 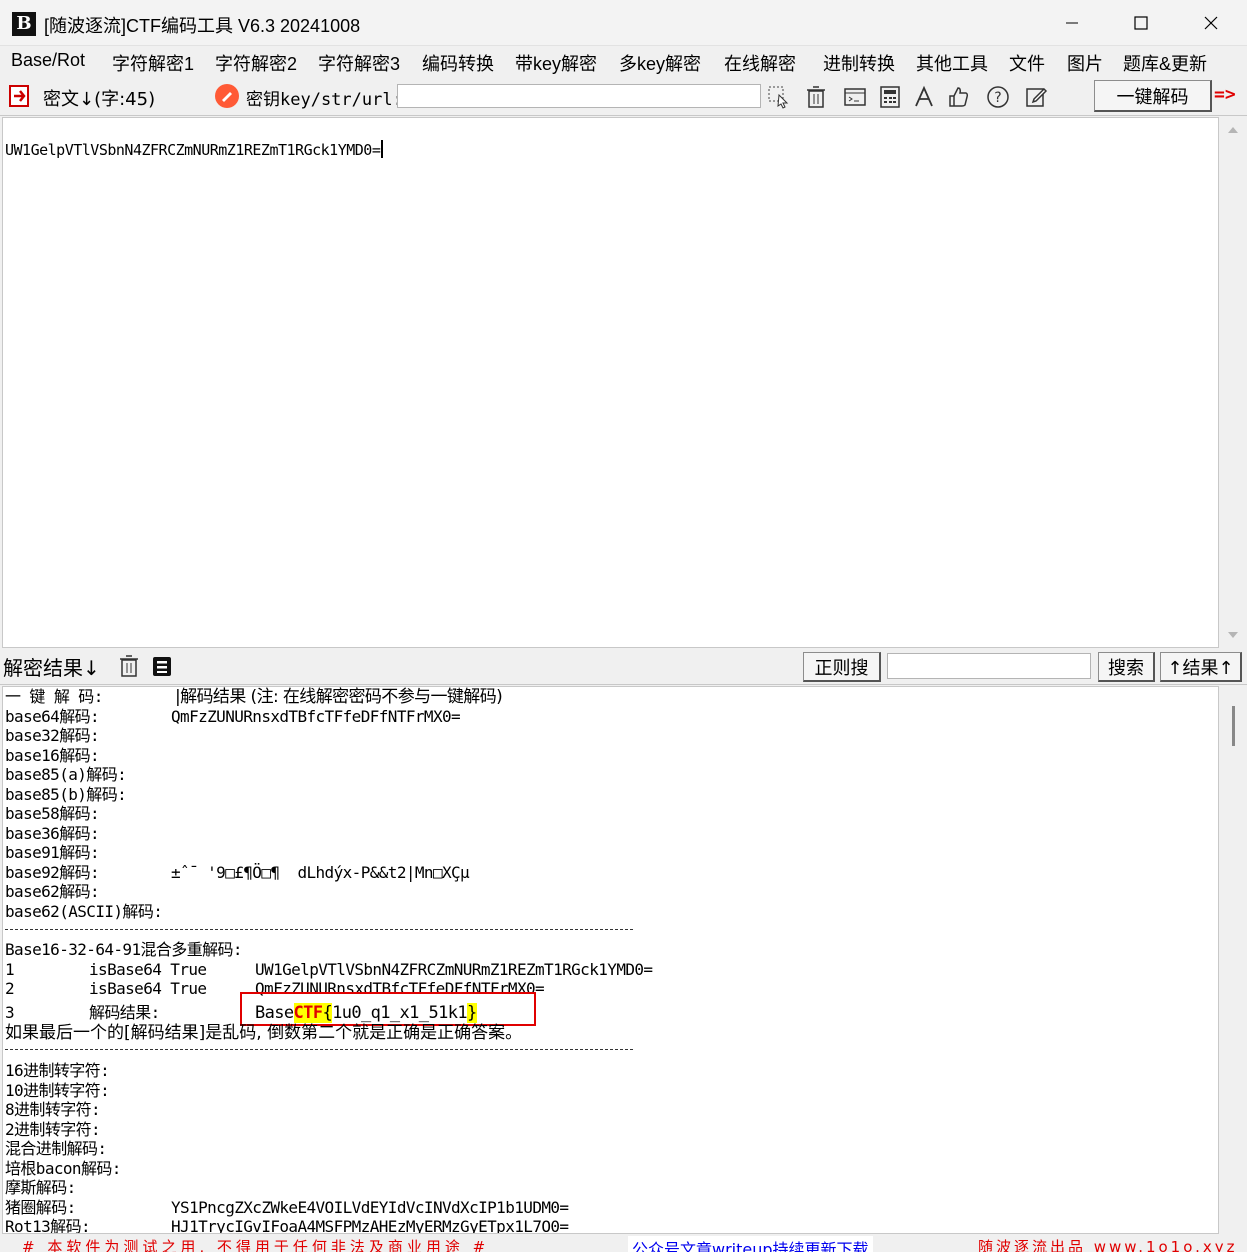 I want to click on menu-other-tools: 其他工具, so click(x=952, y=63).